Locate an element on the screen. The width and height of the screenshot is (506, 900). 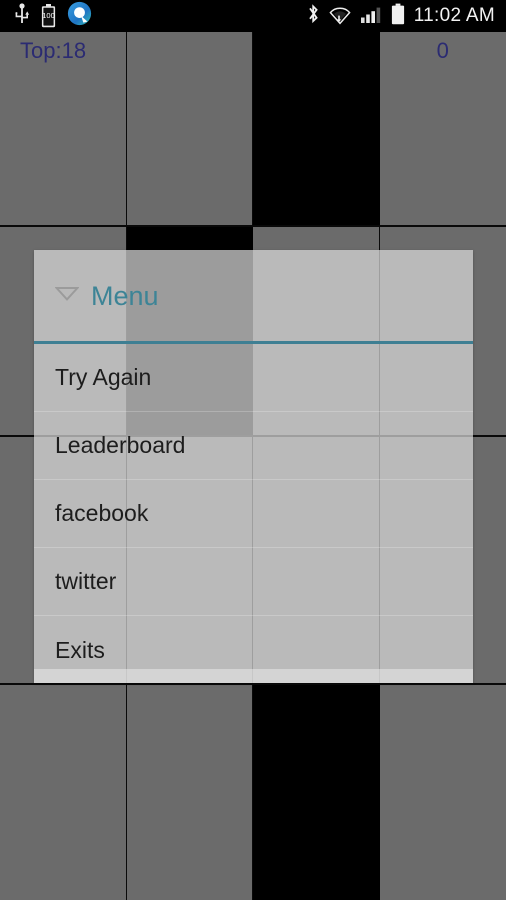
tile-r4-c3-black is located at coordinates (316, 792).